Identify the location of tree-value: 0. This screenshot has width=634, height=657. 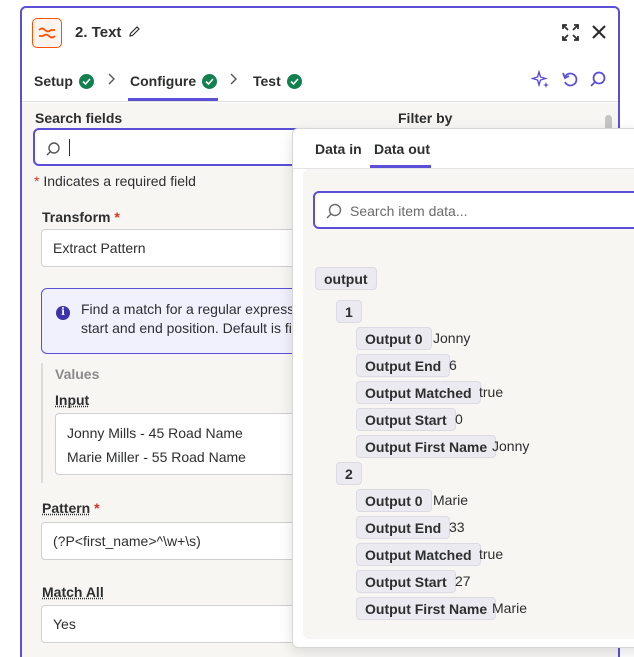
(459, 419).